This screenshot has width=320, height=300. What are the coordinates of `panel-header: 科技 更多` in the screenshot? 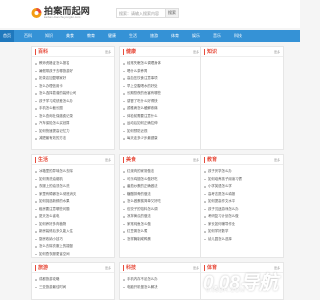 It's located at (161, 268).